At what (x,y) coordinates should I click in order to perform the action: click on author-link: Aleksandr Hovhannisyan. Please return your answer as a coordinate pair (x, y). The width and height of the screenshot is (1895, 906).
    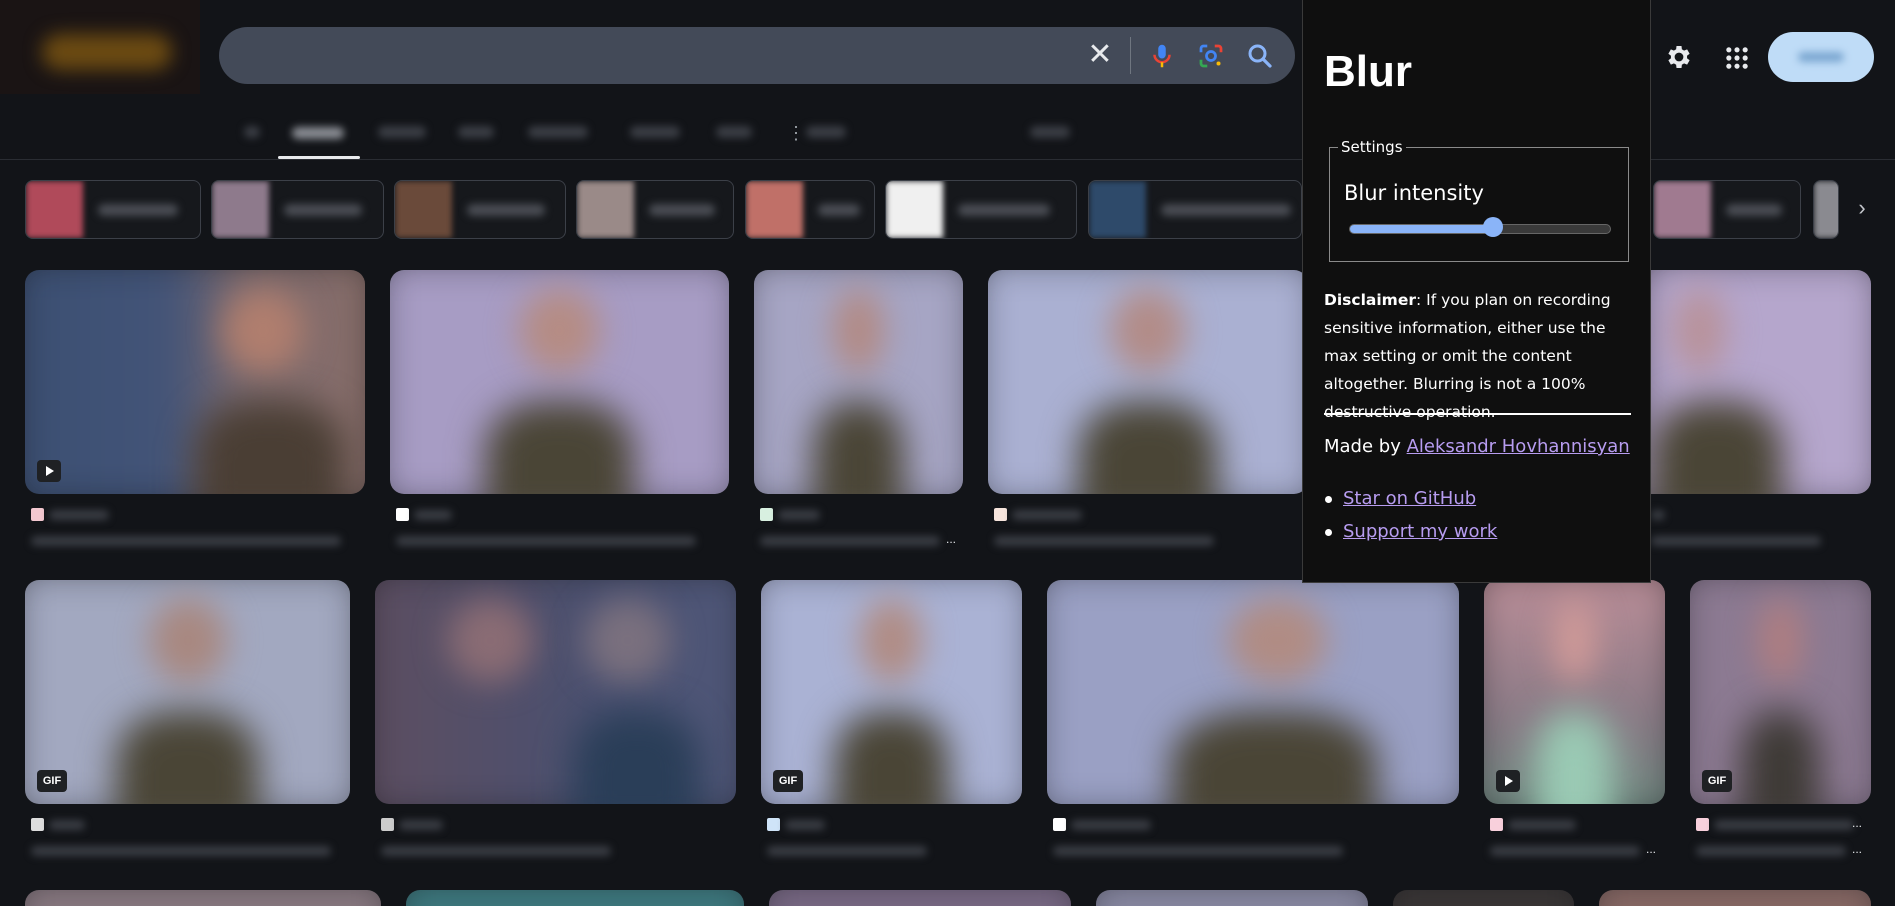
    Looking at the image, I should click on (1518, 446).